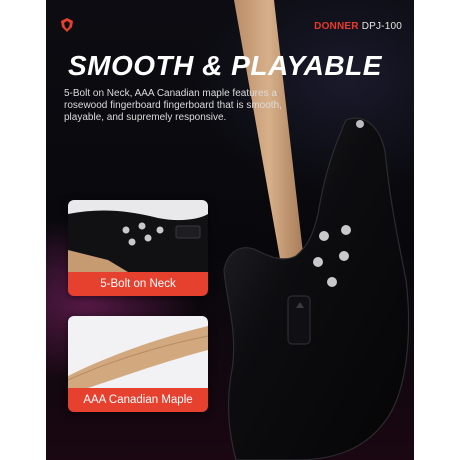  Describe the element at coordinates (269, 135) in the screenshot. I see `guitar-neck` at that location.